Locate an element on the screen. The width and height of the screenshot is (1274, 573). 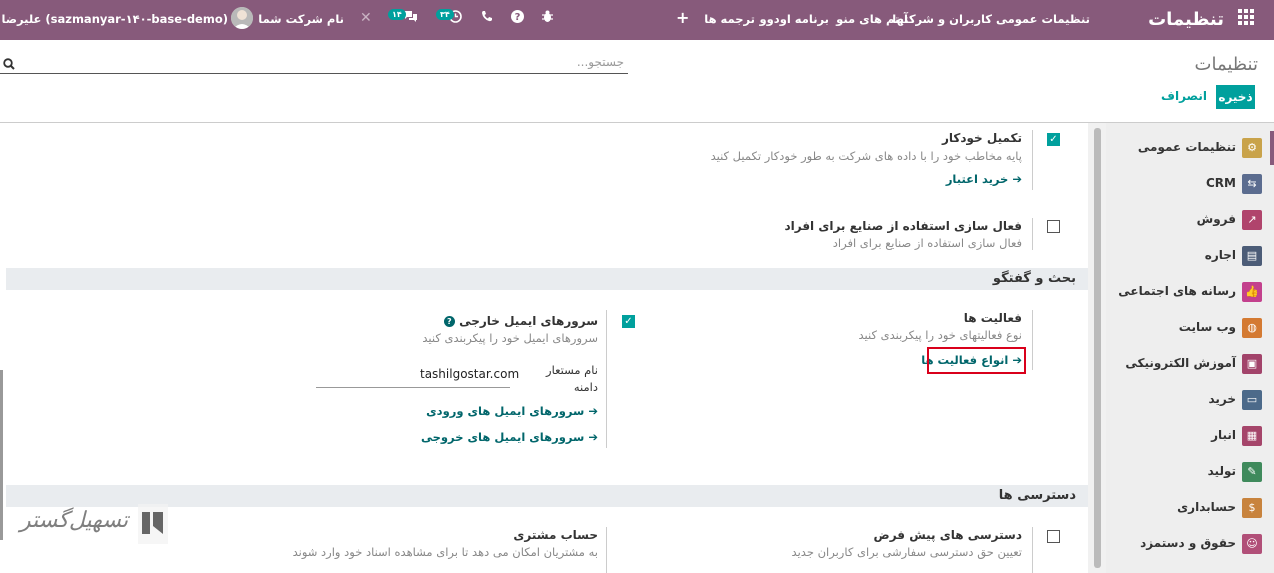
sidebar-item-label: تنظیمات عمومی is located at coordinates (1186, 147).